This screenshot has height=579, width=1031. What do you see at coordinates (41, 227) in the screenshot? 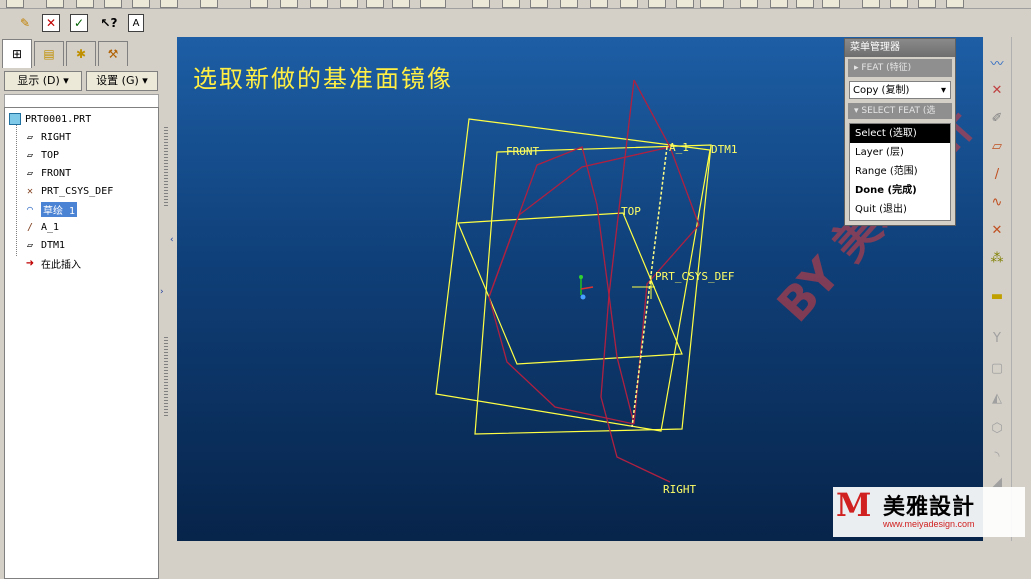
I see `tree-item-axis: / A_1` at bounding box center [41, 227].